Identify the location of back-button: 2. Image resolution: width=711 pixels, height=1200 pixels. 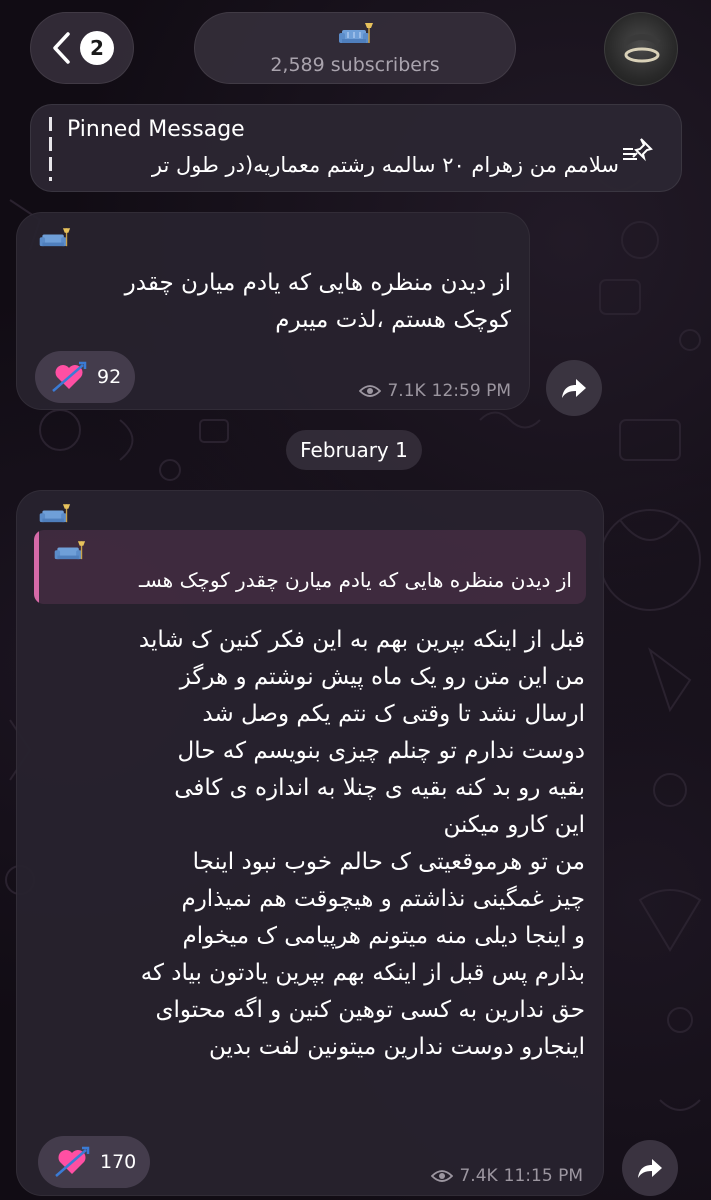
(82, 48).